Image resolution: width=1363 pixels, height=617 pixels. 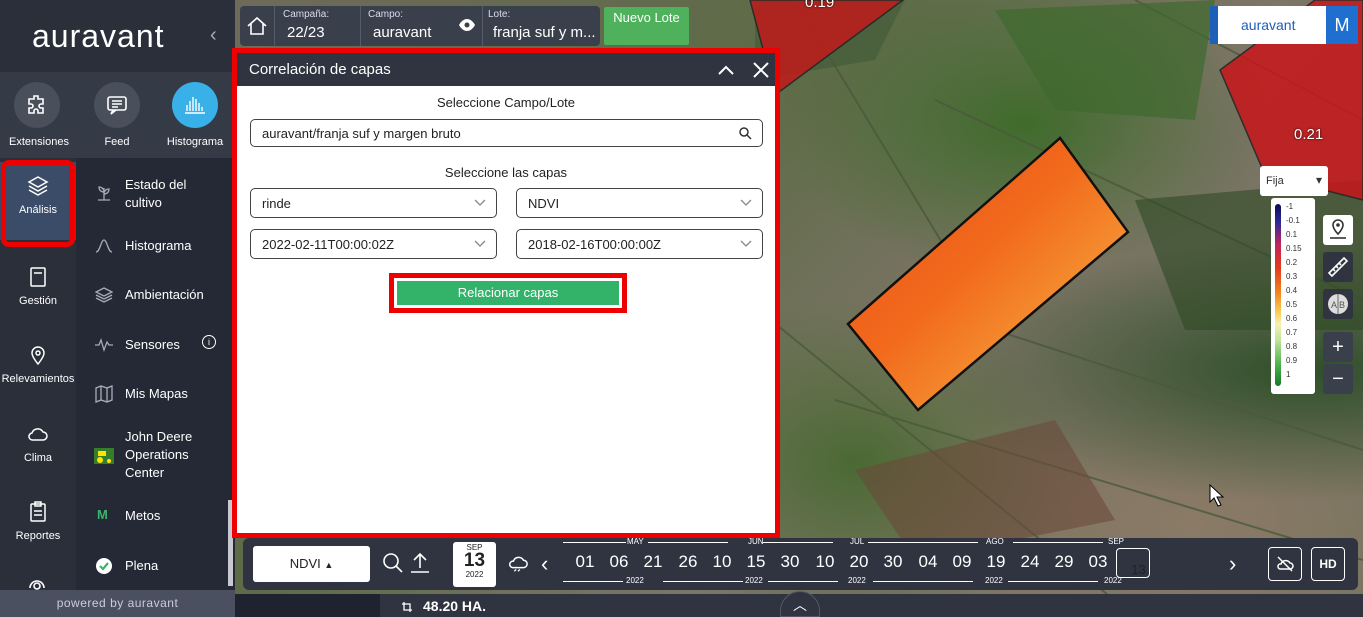 What do you see at coordinates (153, 567) in the screenshot?
I see `submenu-plena: Plena` at bounding box center [153, 567].